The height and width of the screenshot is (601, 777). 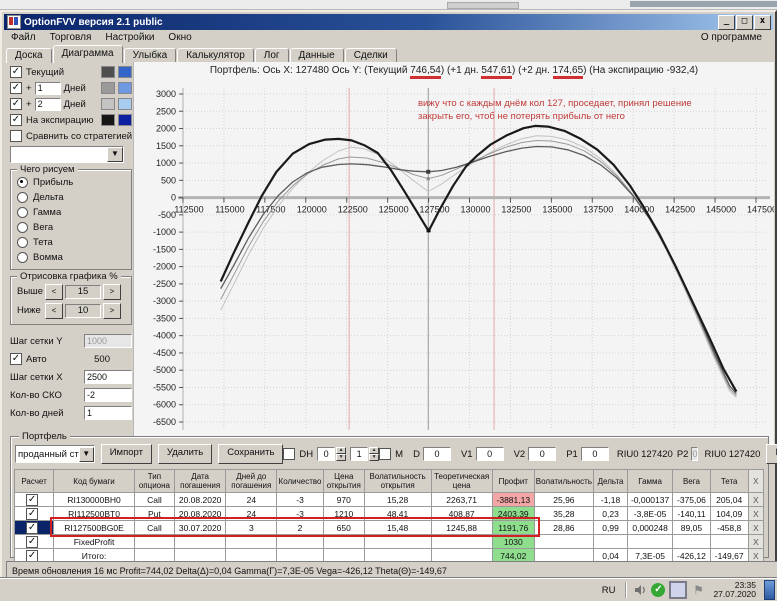 I want to click on greek-field-V2: 0, so click(x=542, y=454).